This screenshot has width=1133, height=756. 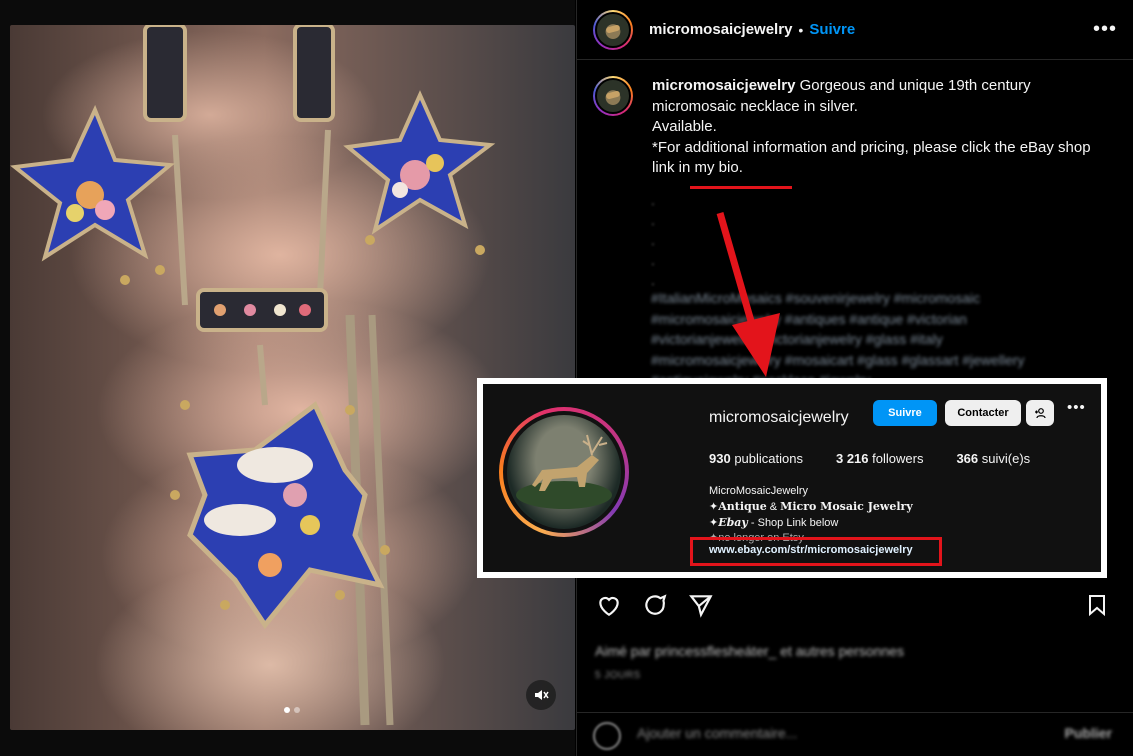 What do you see at coordinates (723, 85) in the screenshot?
I see `caption-username: micromosaicjewelry` at bounding box center [723, 85].